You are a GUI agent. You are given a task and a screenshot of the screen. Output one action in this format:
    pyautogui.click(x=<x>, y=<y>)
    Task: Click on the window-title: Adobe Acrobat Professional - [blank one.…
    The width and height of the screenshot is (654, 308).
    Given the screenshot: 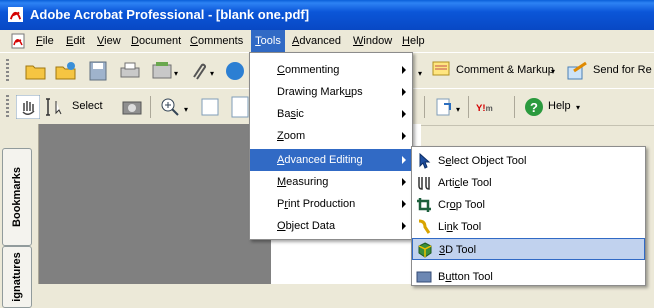 What is the action you would take?
    pyautogui.click(x=170, y=14)
    